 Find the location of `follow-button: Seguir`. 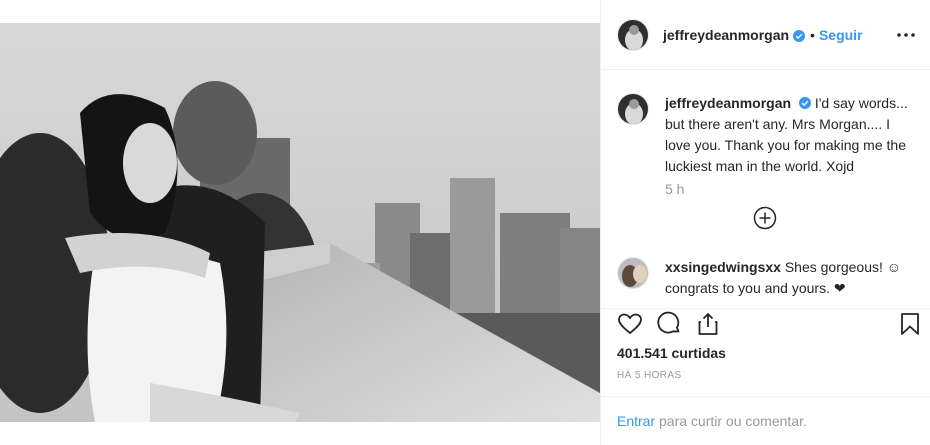

follow-button: Seguir is located at coordinates (841, 35).